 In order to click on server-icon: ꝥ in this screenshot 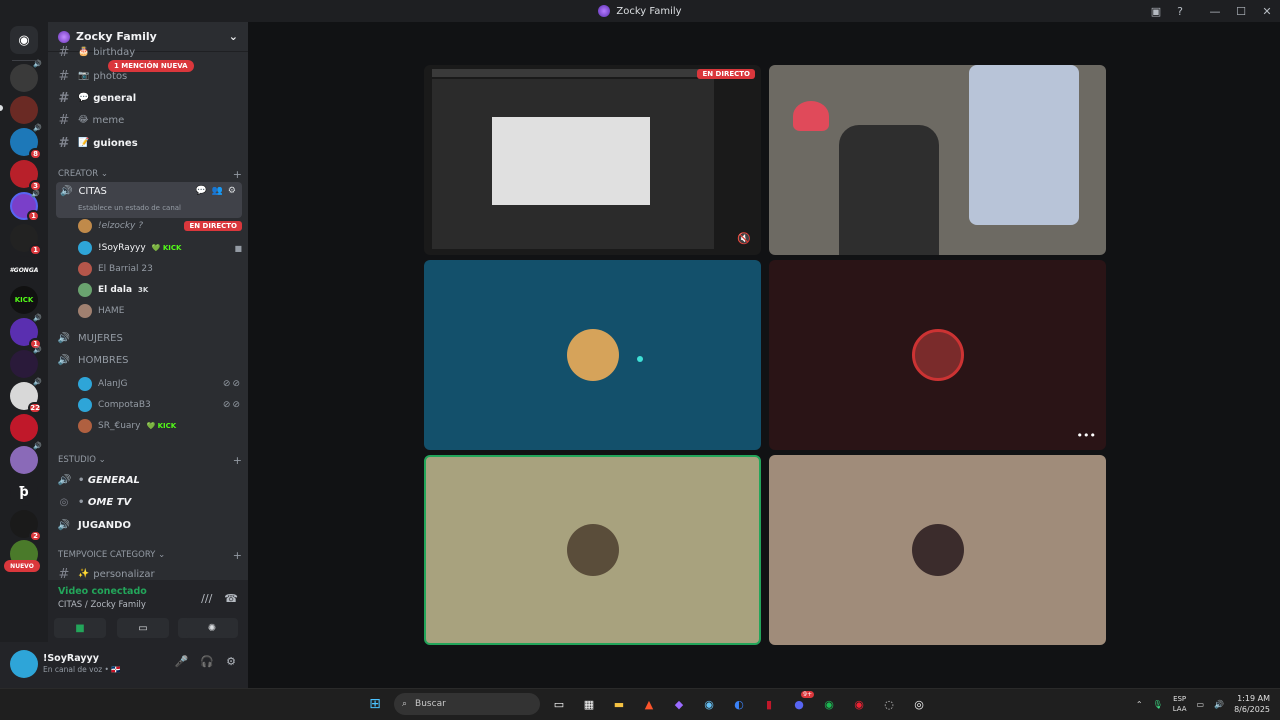, I will do `click(24, 492)`.